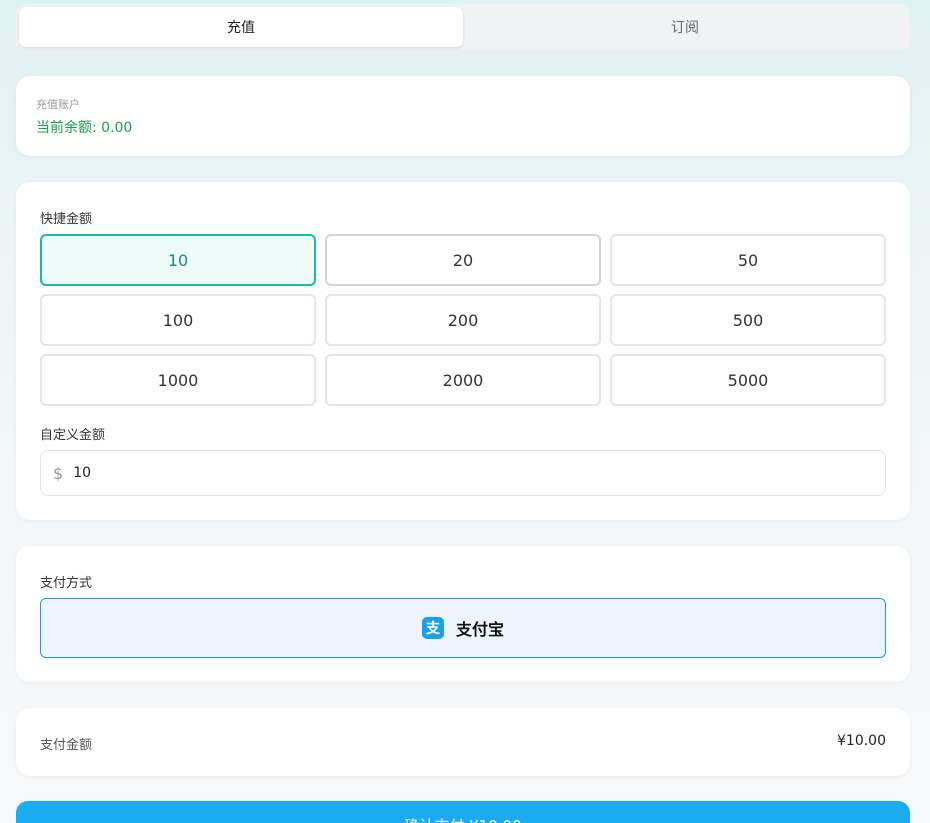 The height and width of the screenshot is (823, 930). What do you see at coordinates (178, 320) in the screenshot?
I see `amount-option-100: 100` at bounding box center [178, 320].